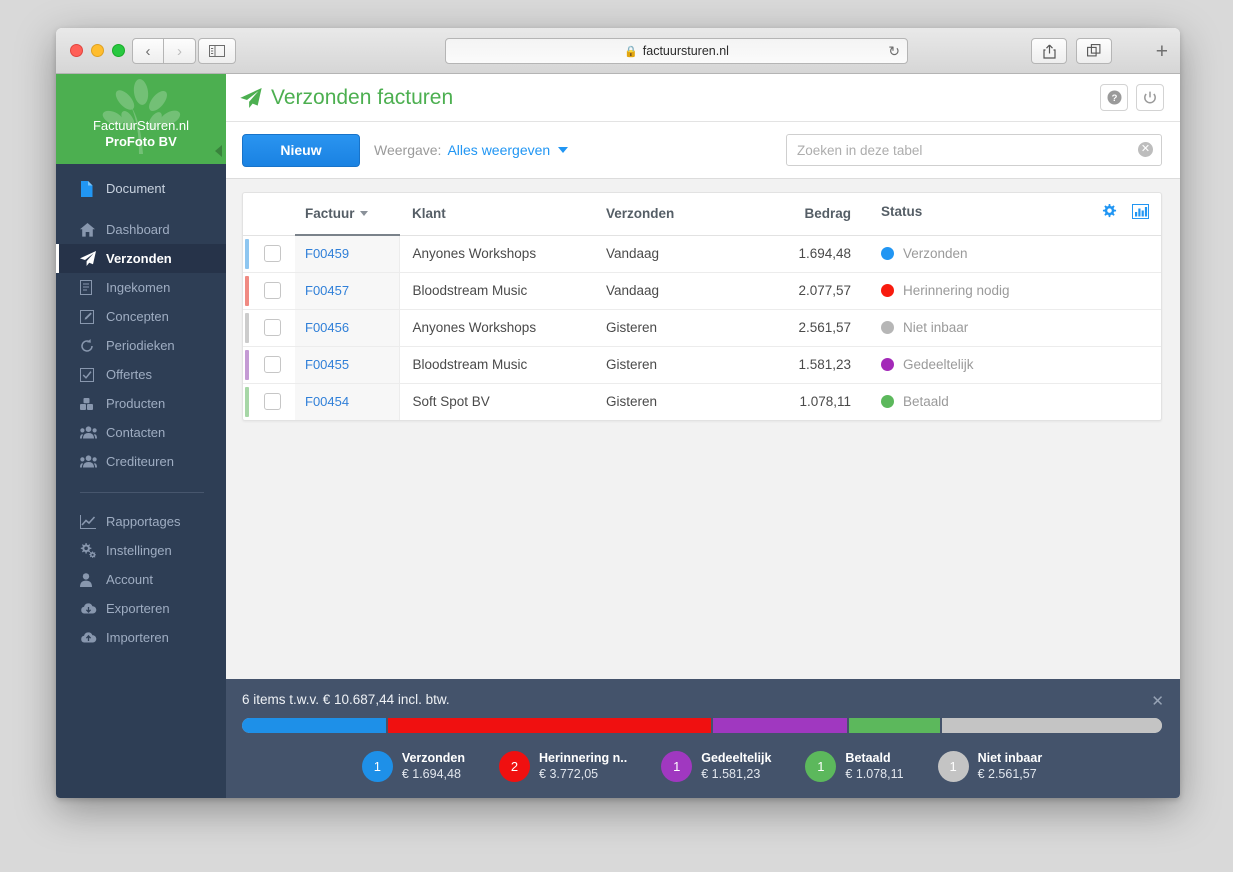  I want to click on logout-button, so click(1150, 97).